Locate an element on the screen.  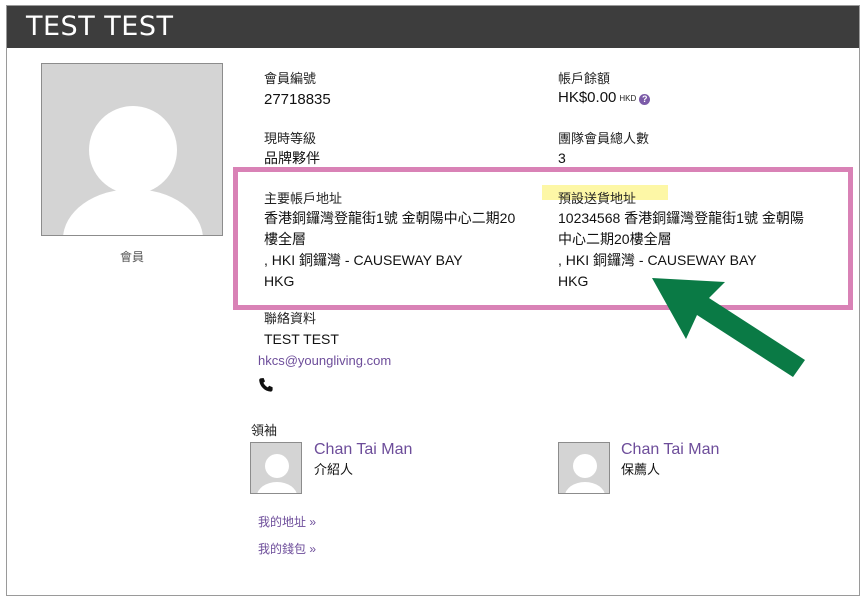
enroller-avatar is located at coordinates (276, 468).